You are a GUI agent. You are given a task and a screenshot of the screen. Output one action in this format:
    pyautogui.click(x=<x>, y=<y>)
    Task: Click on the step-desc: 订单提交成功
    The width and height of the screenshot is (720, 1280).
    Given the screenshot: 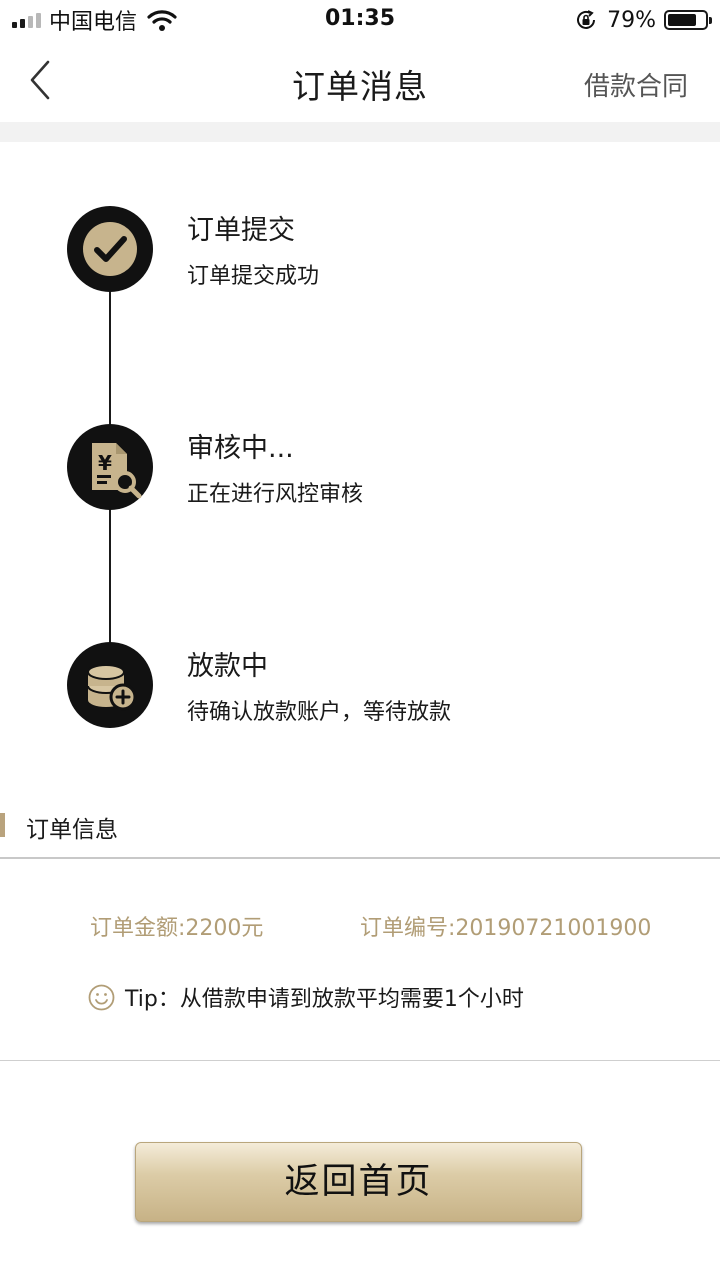 What is the action you would take?
    pyautogui.click(x=253, y=276)
    